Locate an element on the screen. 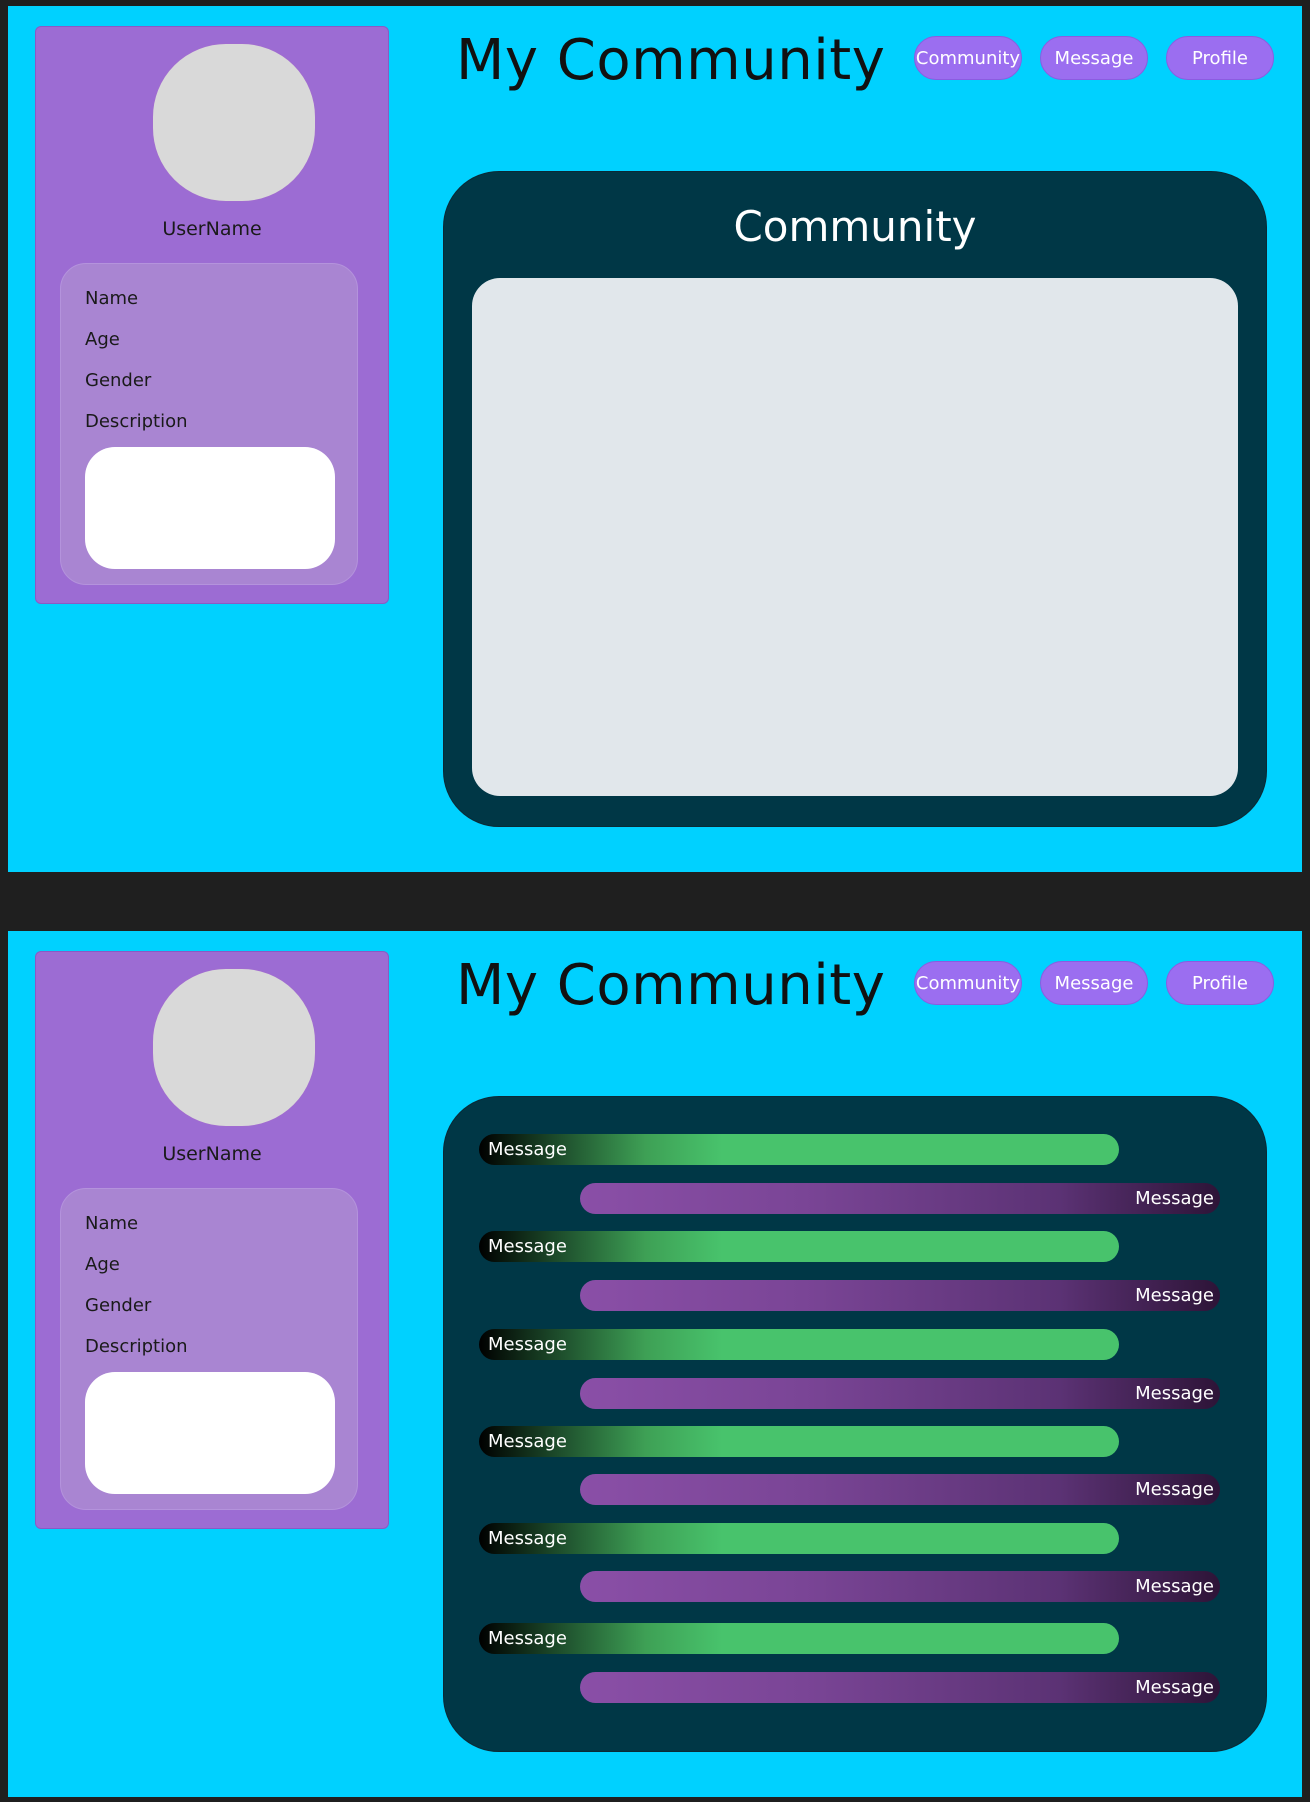  community-panel-title: Community is located at coordinates (855, 226).